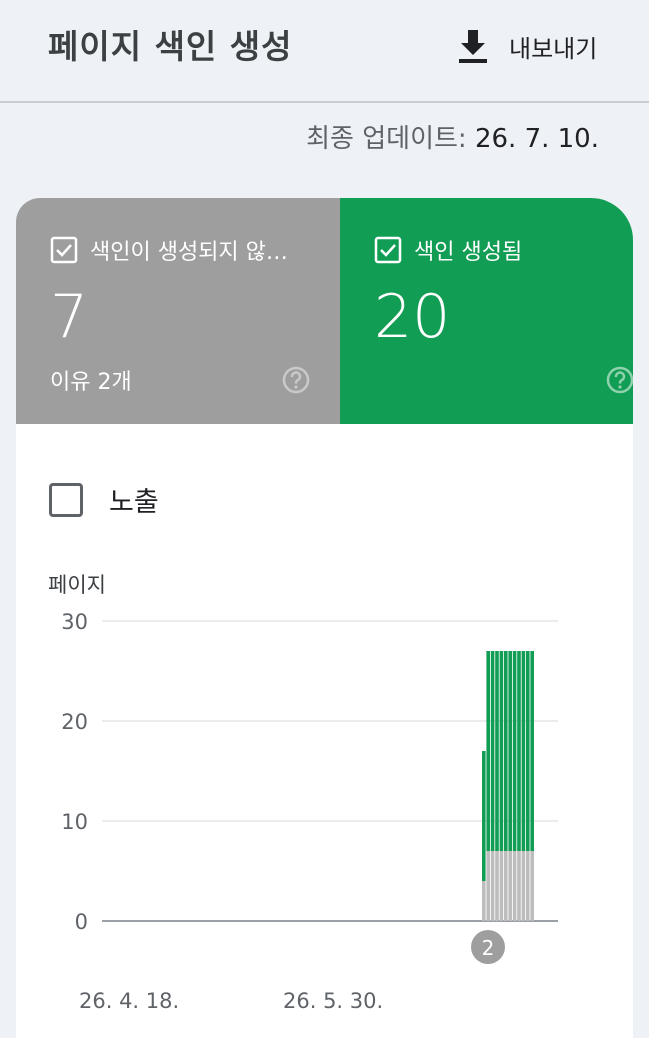 The image size is (649, 1038). I want to click on impressions-checkbox, so click(66, 499).